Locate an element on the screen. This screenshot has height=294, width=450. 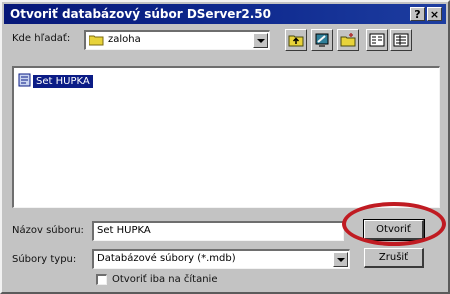
look-in-dropdown-button is located at coordinates (260, 40).